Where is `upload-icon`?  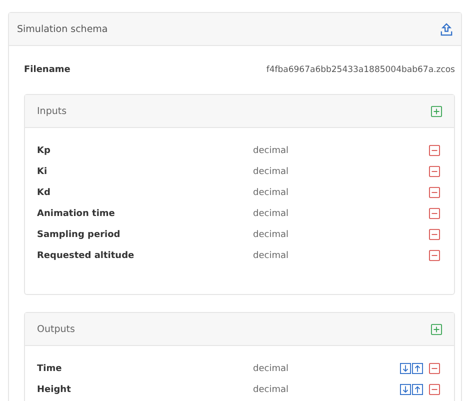 upload-icon is located at coordinates (446, 29).